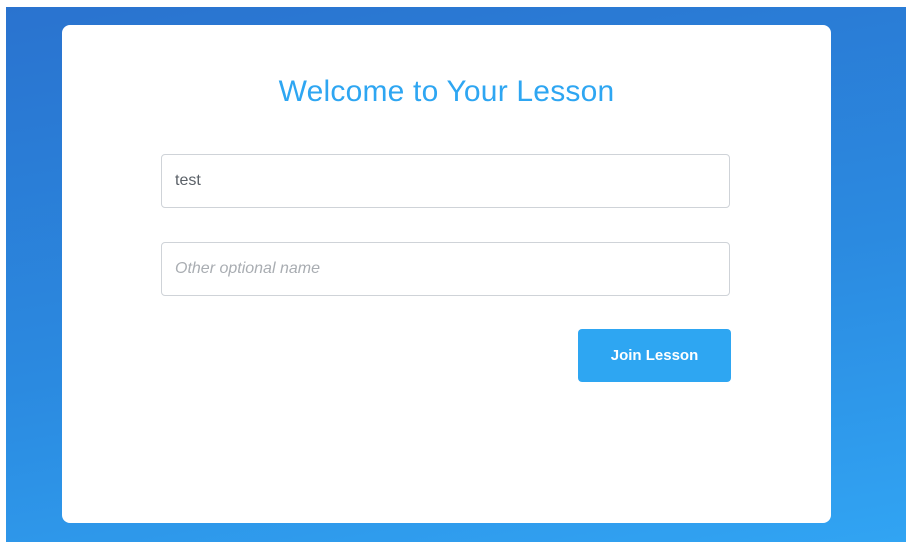 The width and height of the screenshot is (906, 542). Describe the element at coordinates (446, 91) in the screenshot. I see `page-title: Welcome to Your Lesson` at that location.